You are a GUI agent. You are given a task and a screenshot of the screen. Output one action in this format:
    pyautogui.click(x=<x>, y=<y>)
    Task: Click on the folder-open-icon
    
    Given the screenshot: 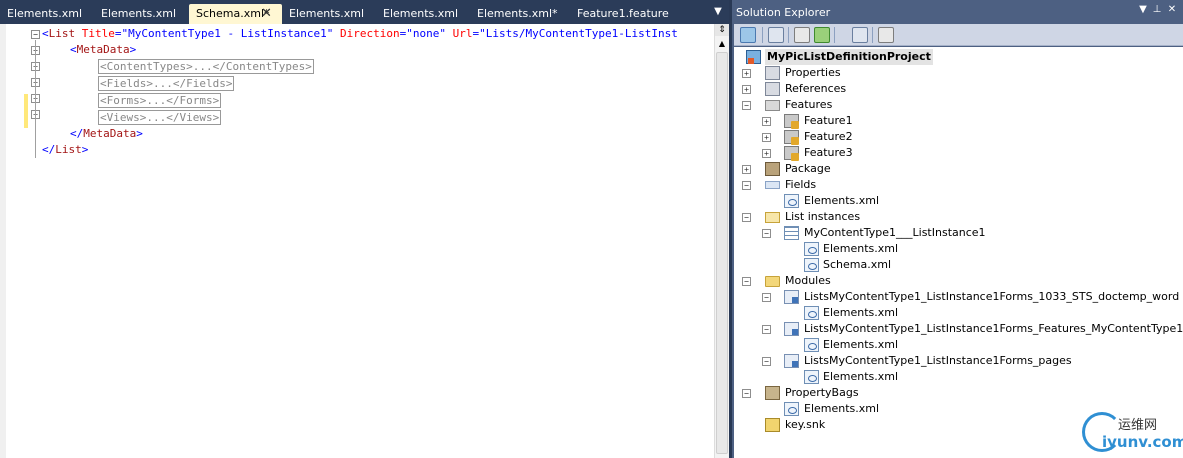 What is the action you would take?
    pyautogui.click(x=772, y=217)
    